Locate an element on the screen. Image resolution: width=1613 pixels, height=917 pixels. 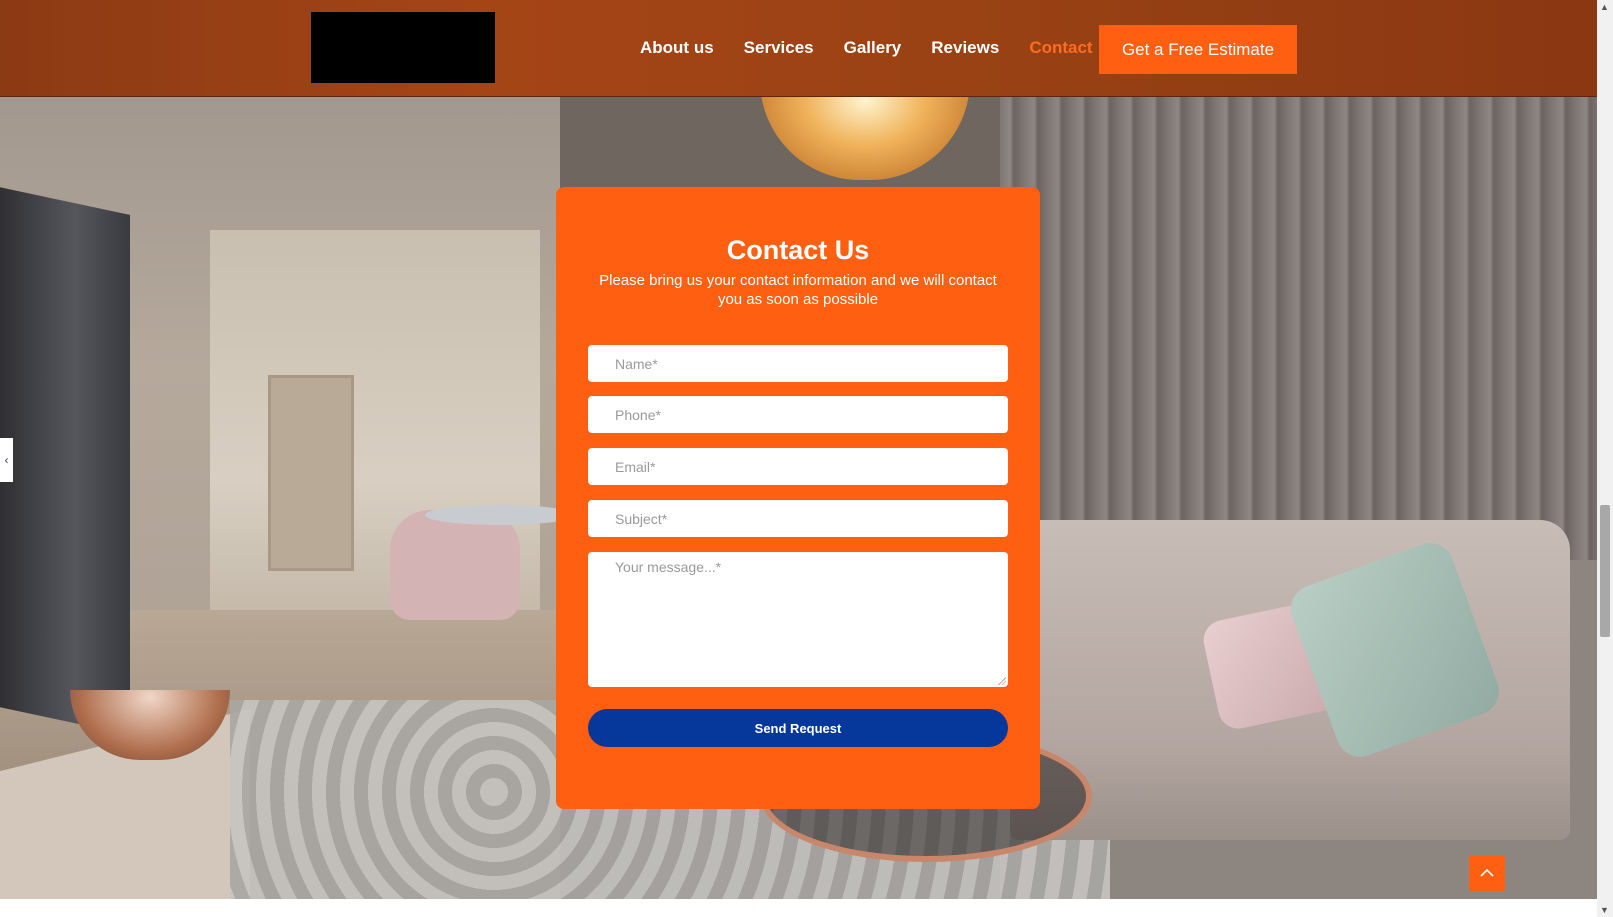
contact-title: Contact Us is located at coordinates (798, 250).